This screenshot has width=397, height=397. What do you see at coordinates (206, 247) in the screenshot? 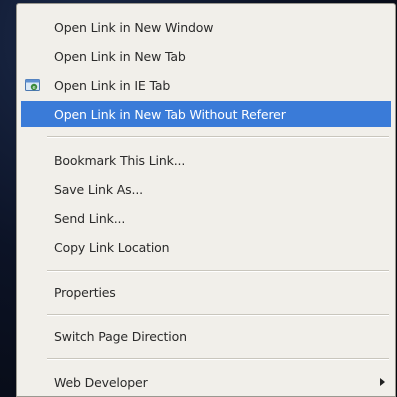
I see `menu-item-copy-link-location: Copy Link Location` at bounding box center [206, 247].